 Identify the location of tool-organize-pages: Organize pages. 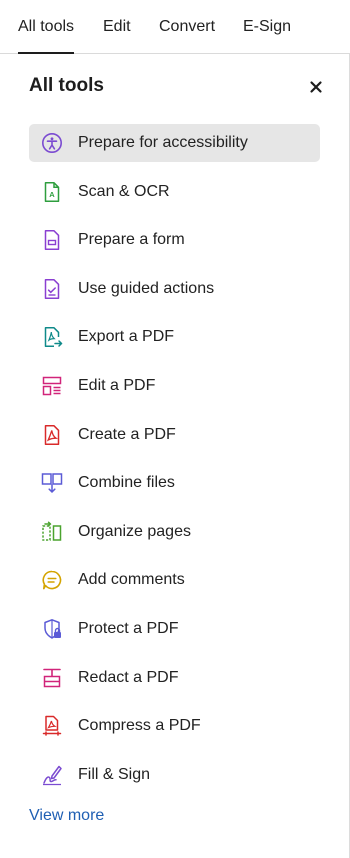
(174, 532).